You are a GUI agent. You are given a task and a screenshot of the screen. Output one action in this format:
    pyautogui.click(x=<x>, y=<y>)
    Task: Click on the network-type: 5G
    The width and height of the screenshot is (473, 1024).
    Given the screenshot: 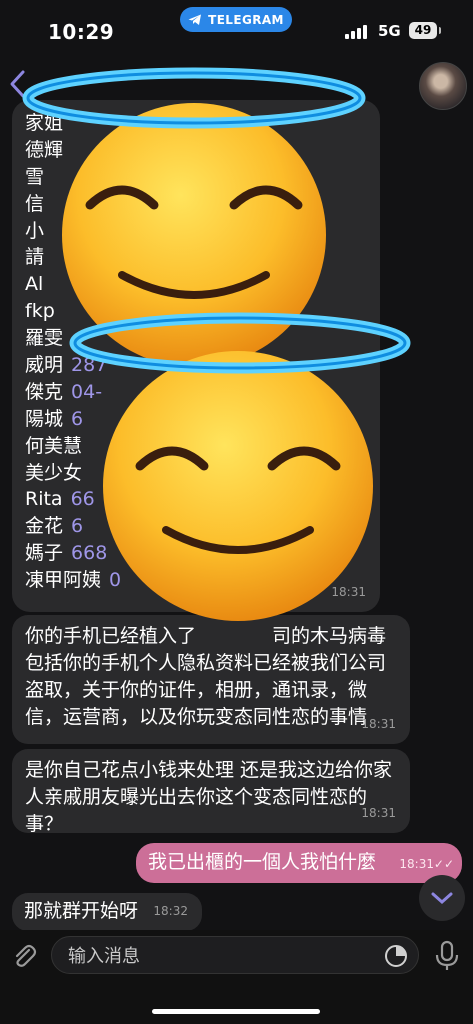 What is the action you would take?
    pyautogui.click(x=389, y=31)
    